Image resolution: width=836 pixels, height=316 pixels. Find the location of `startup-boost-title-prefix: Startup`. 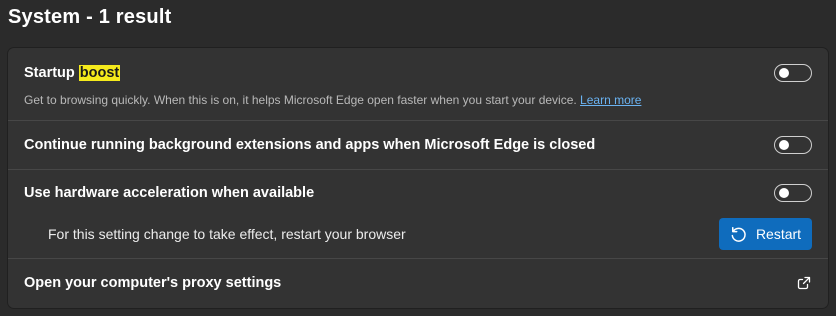

startup-boost-title-prefix: Startup is located at coordinates (51, 73).